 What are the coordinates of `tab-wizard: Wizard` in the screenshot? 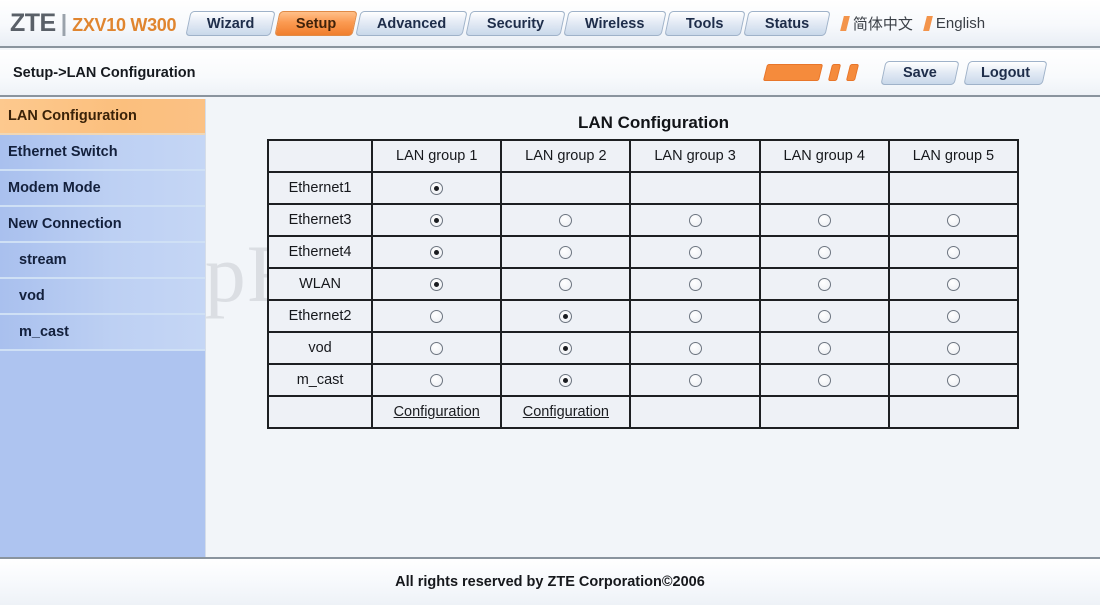 It's located at (231, 23).